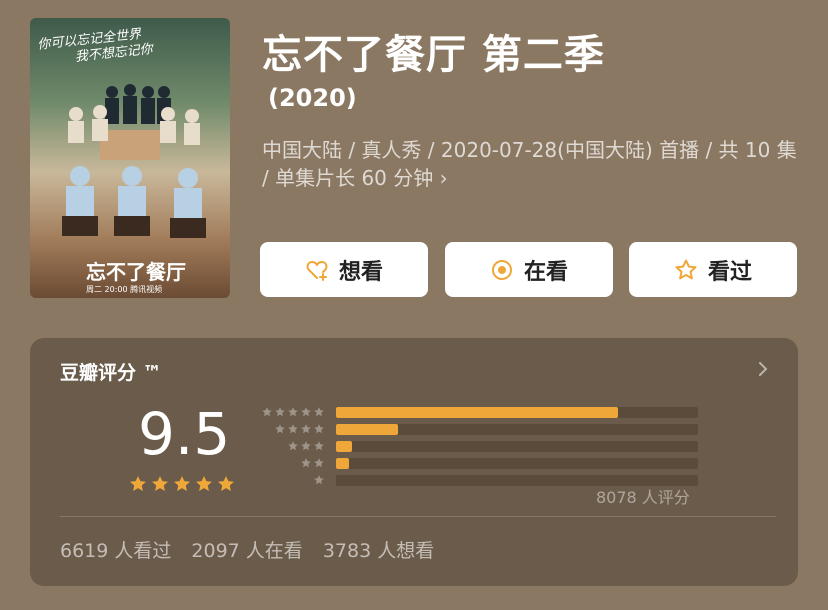 The width and height of the screenshot is (828, 610). What do you see at coordinates (378, 549) in the screenshot?
I see `want-count: 3783 人想看` at bounding box center [378, 549].